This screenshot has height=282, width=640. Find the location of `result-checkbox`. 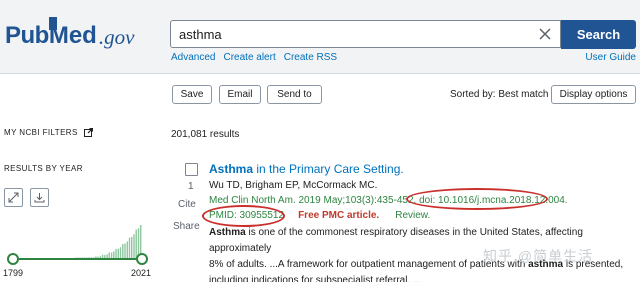

result-checkbox is located at coordinates (191, 169).